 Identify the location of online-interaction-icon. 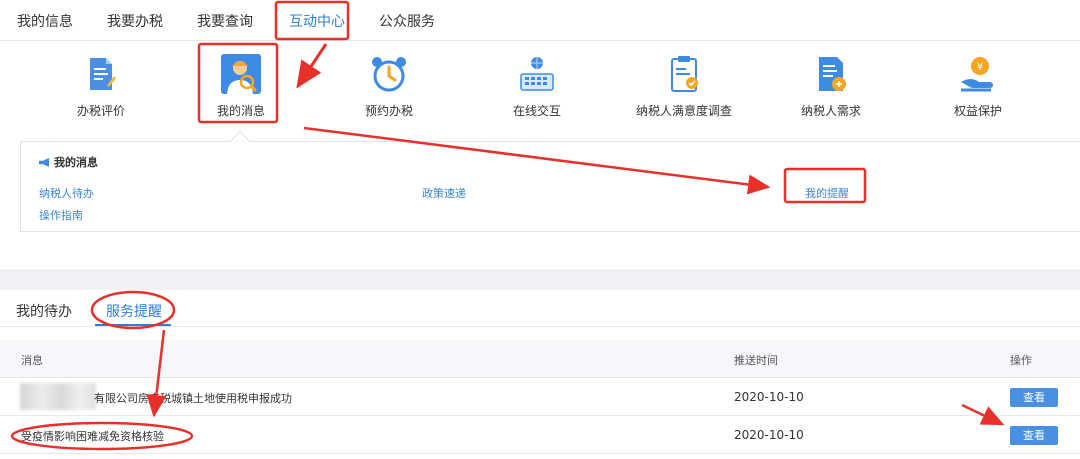
(537, 74).